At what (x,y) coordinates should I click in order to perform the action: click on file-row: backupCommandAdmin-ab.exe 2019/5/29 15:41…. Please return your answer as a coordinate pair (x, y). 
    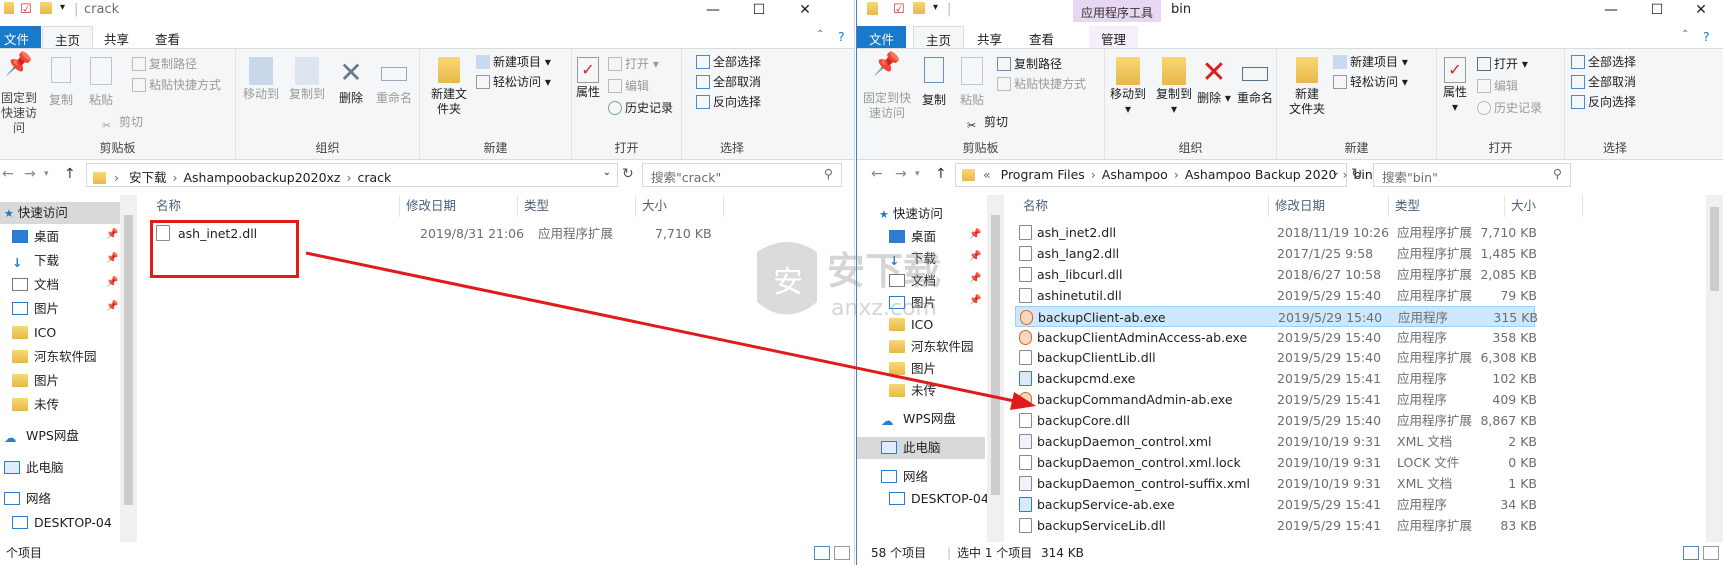
    Looking at the image, I should click on (1276, 399).